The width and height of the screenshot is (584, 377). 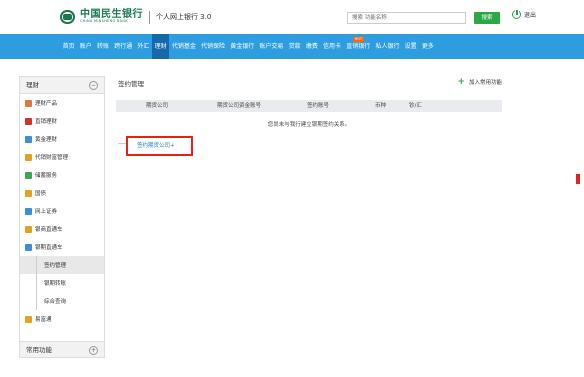 What do you see at coordinates (67, 17) in the screenshot?
I see `logo-mark-icon` at bounding box center [67, 17].